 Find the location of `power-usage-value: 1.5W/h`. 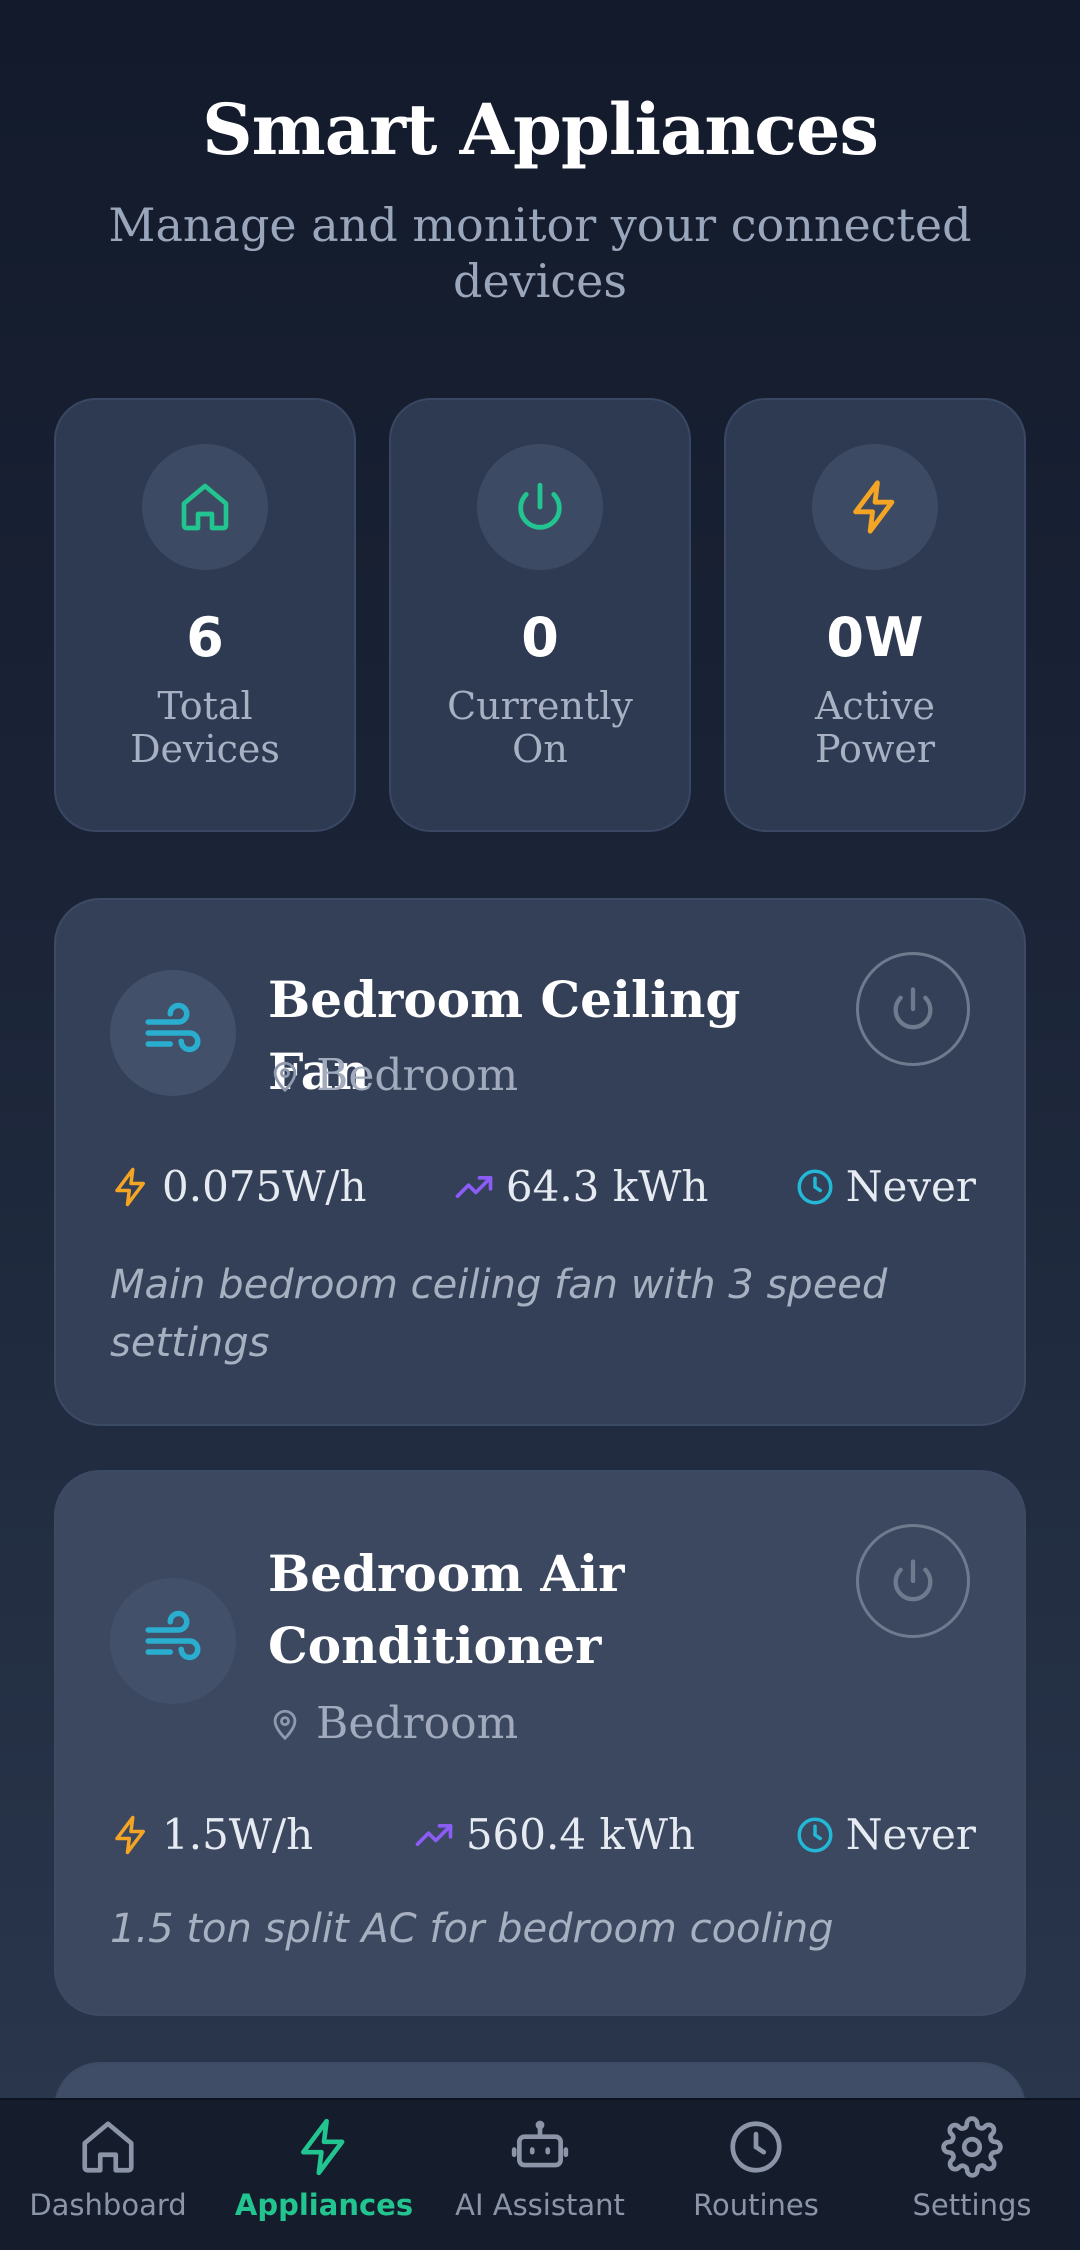

power-usage-value: 1.5W/h is located at coordinates (238, 1834).